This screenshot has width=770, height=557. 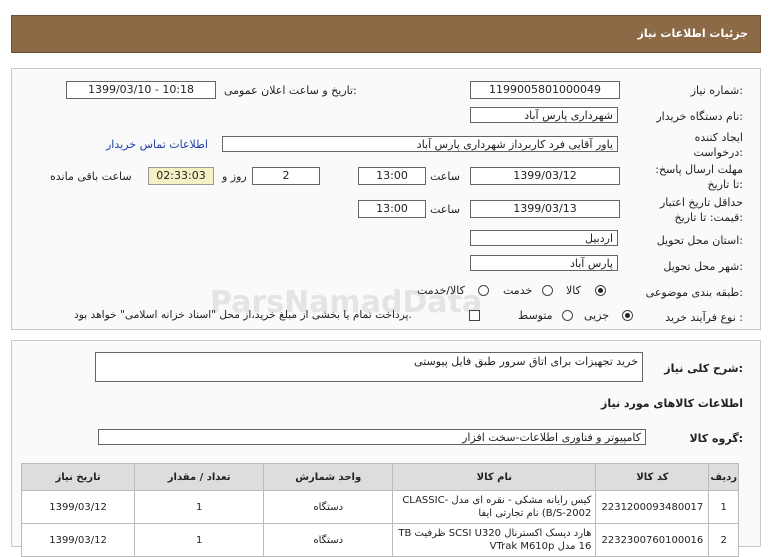 What do you see at coordinates (234, 176) in the screenshot?
I see `days-label: روز و` at bounding box center [234, 176].